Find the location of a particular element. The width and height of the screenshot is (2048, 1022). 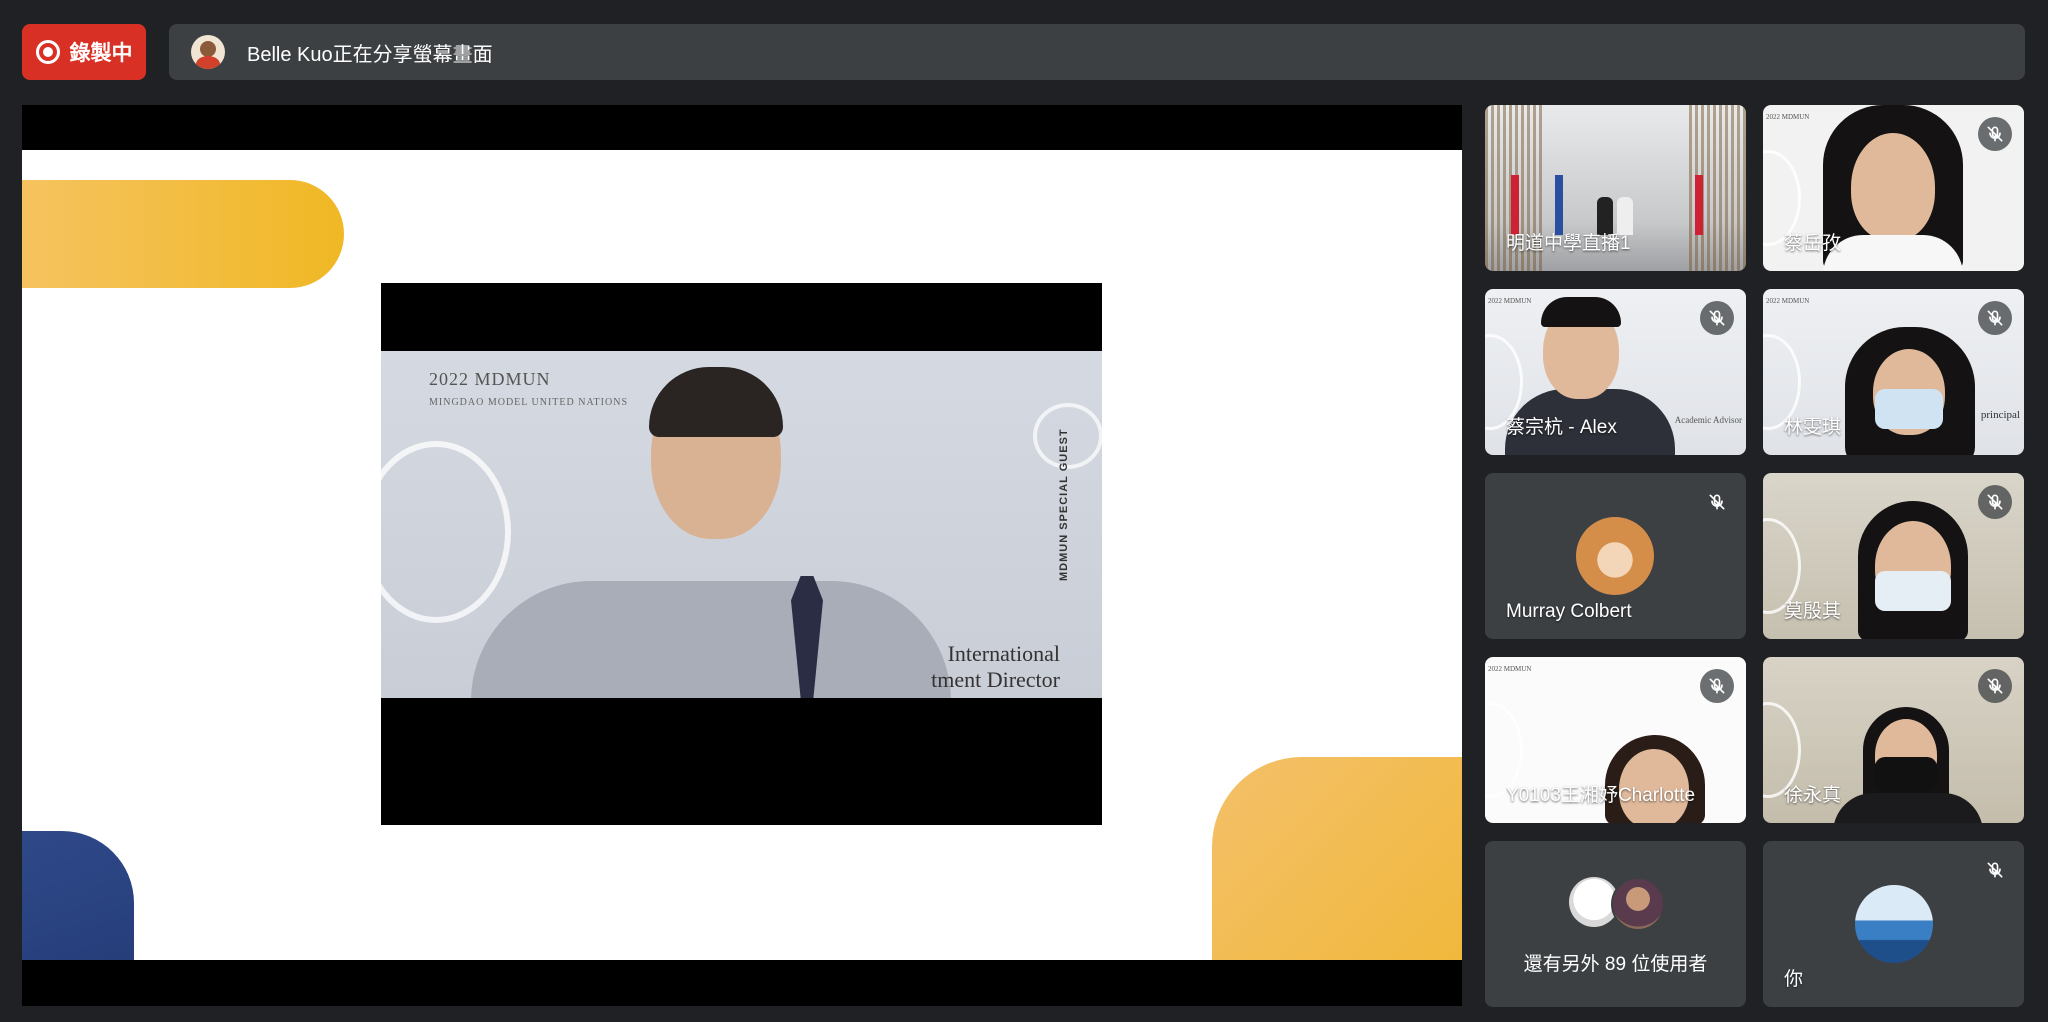

background-caption: principal is located at coordinates (2000, 415).